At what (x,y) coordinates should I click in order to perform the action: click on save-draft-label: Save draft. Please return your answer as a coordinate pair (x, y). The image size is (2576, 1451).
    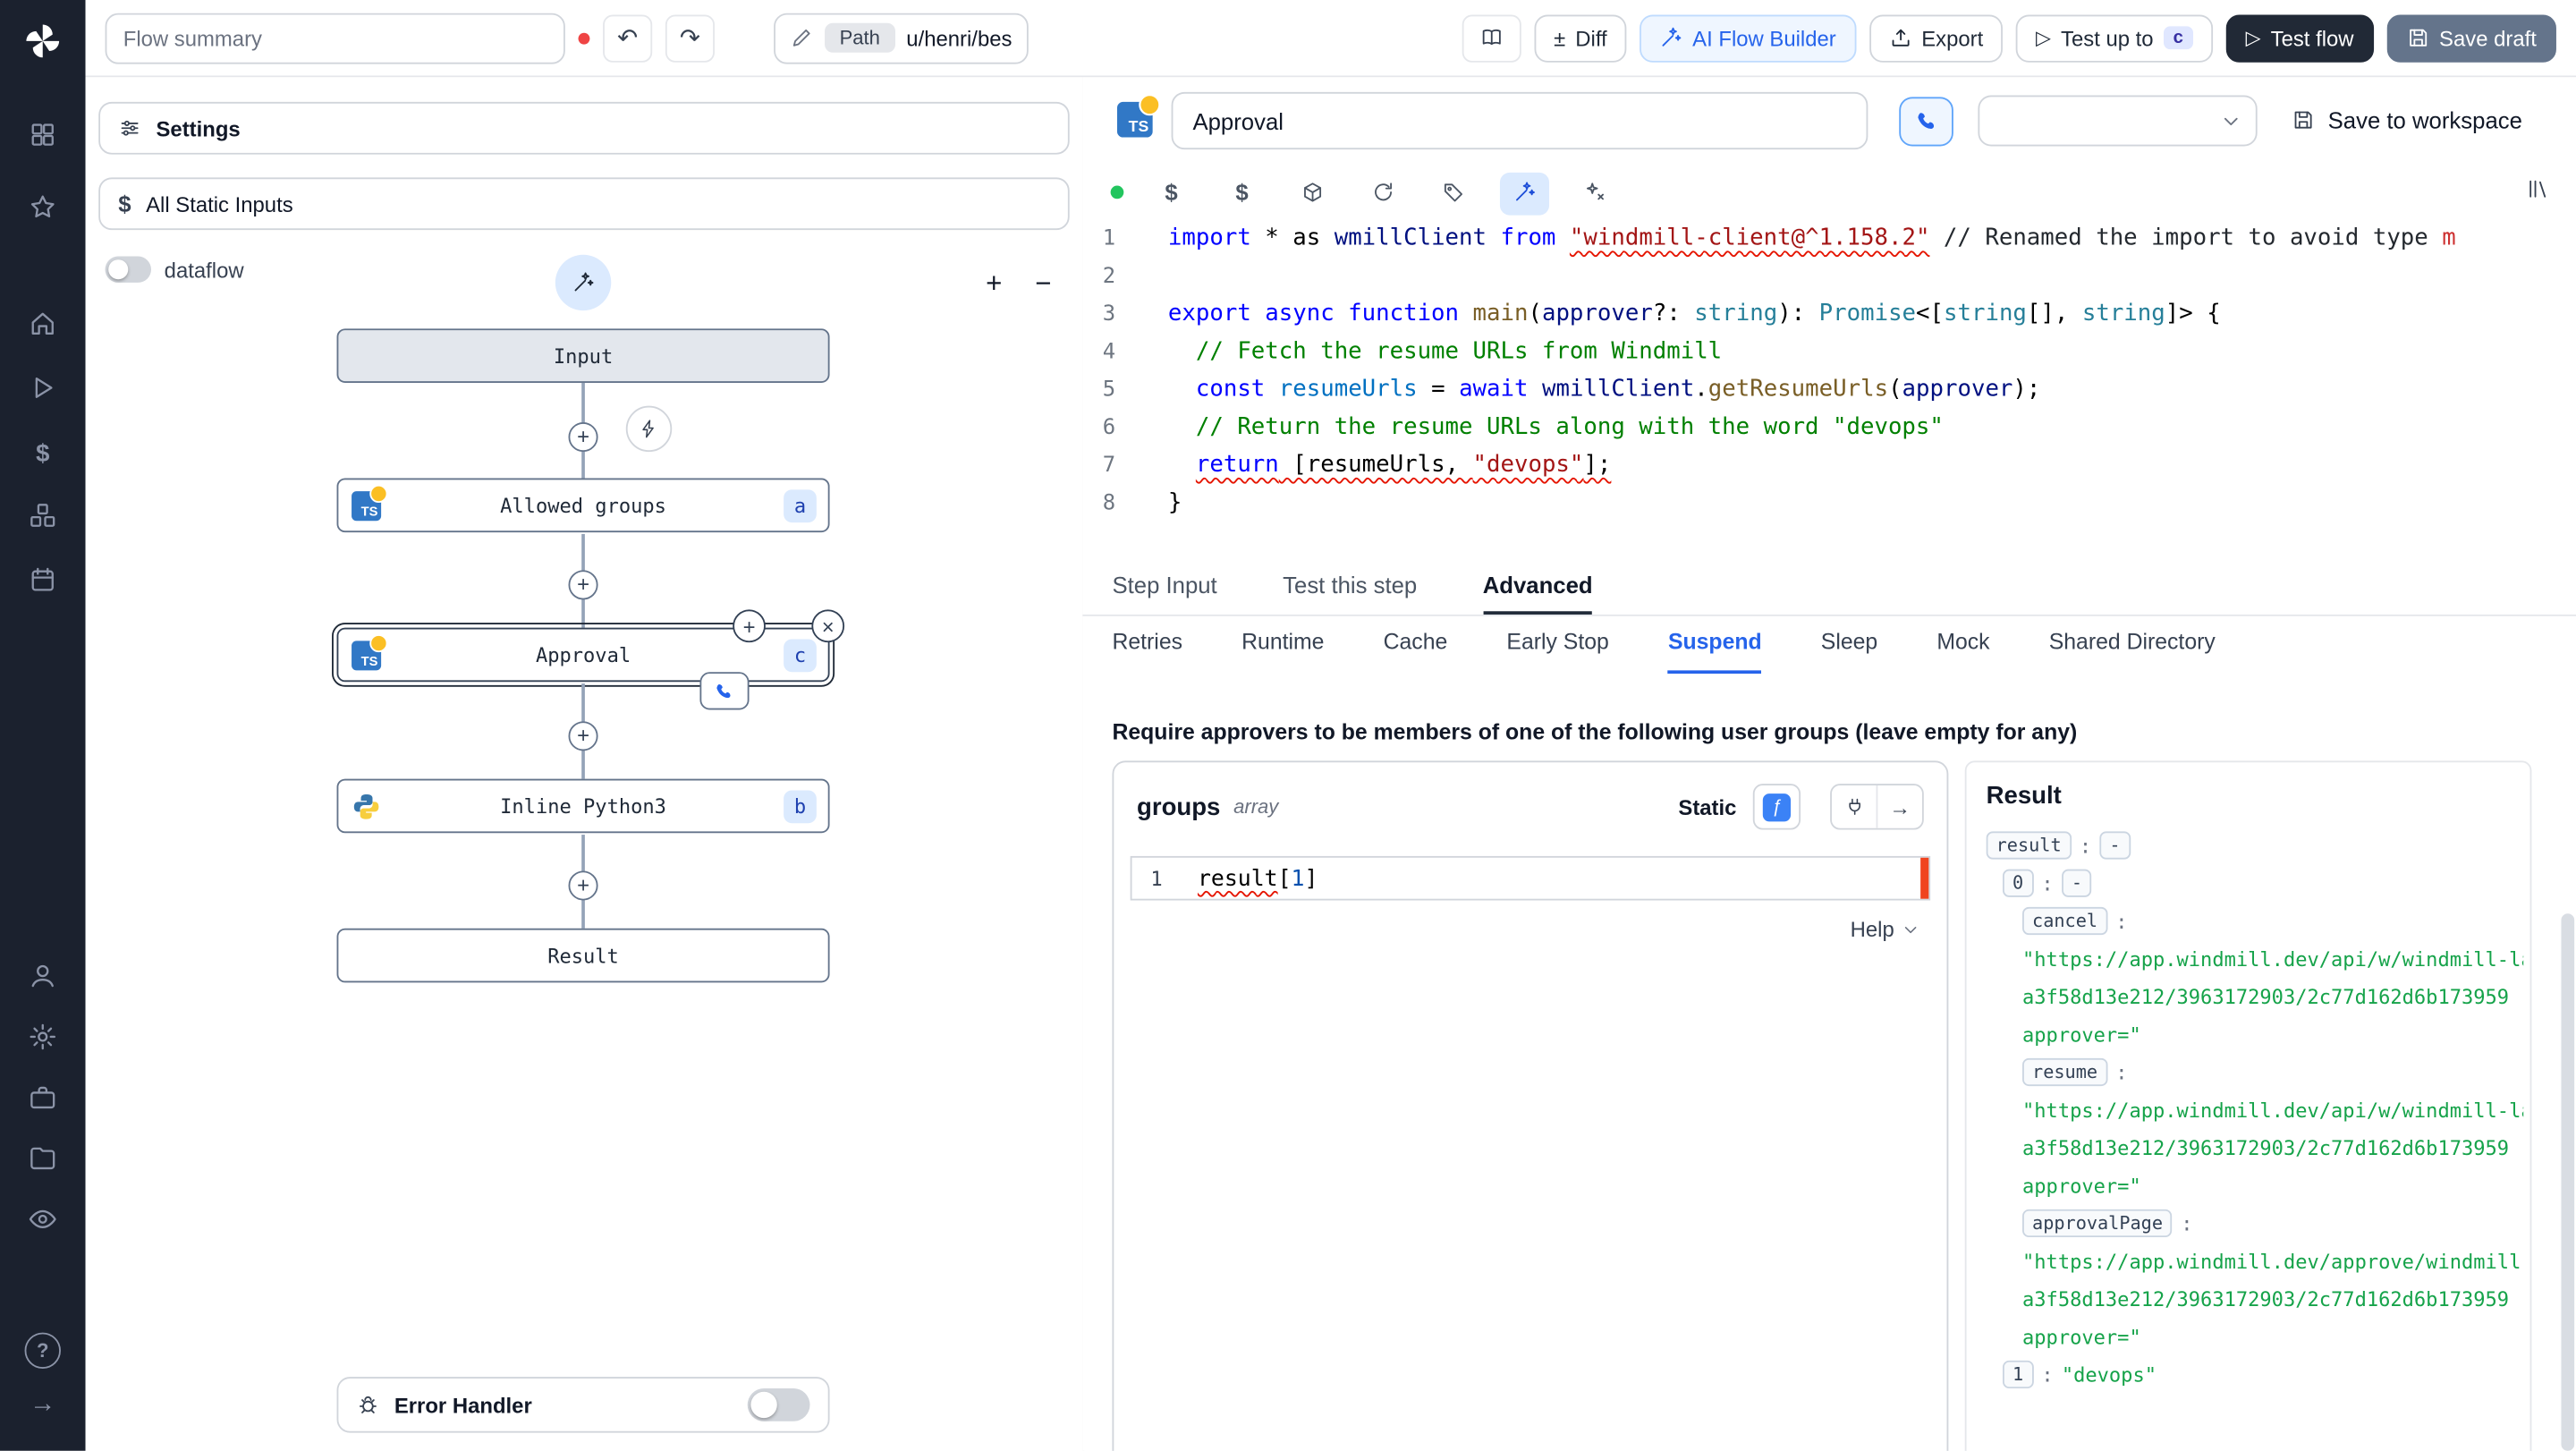
    Looking at the image, I should click on (2488, 38).